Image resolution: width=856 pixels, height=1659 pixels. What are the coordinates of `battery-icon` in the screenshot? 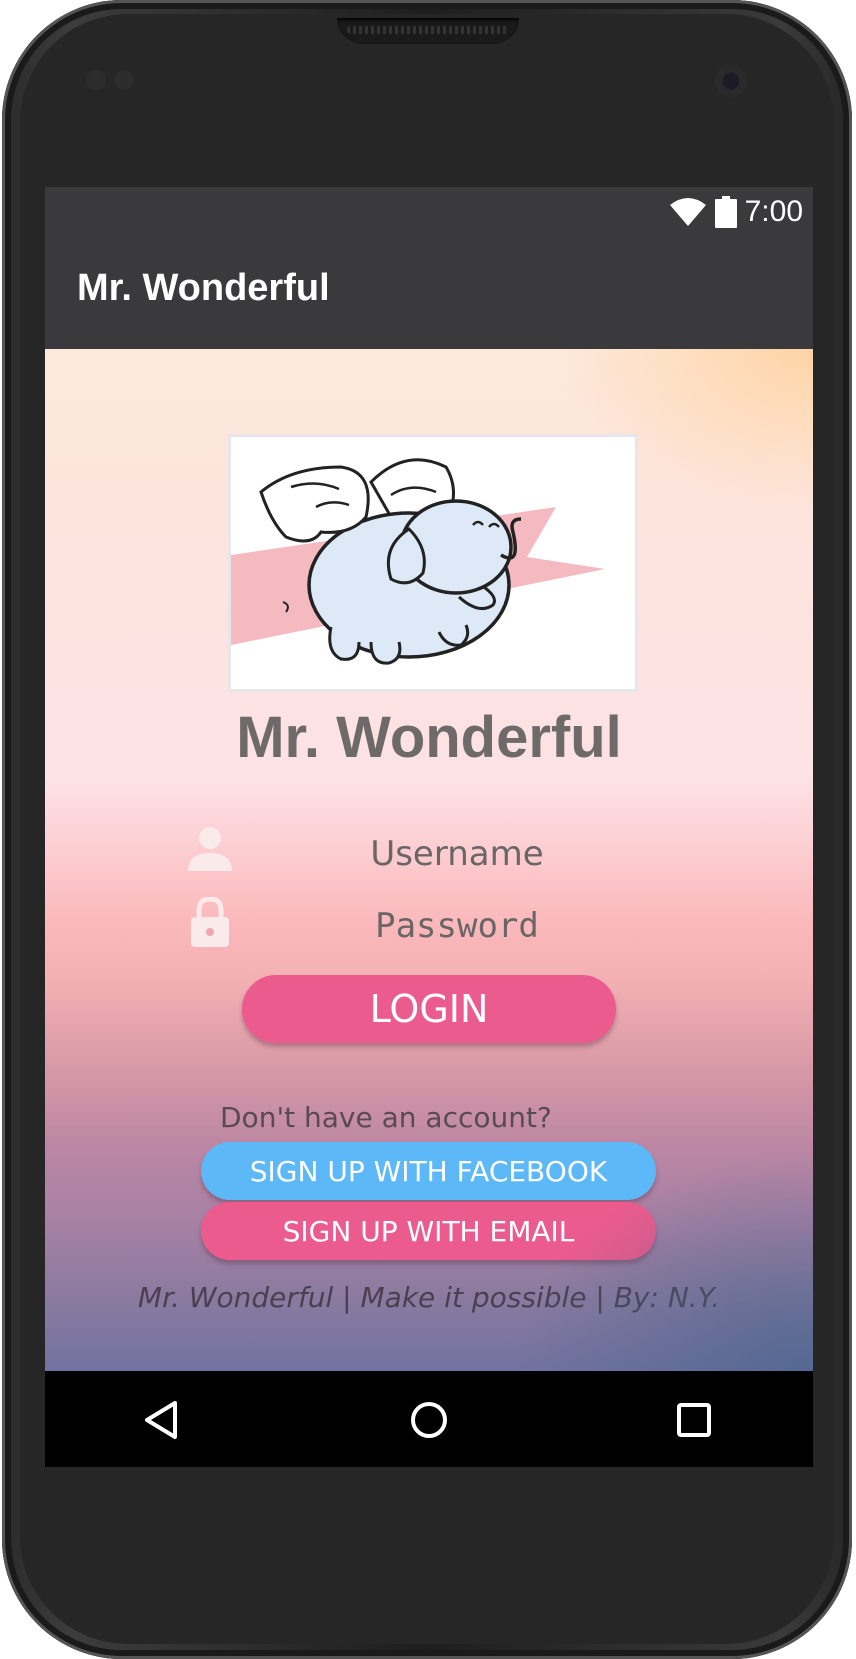 It's located at (725, 212).